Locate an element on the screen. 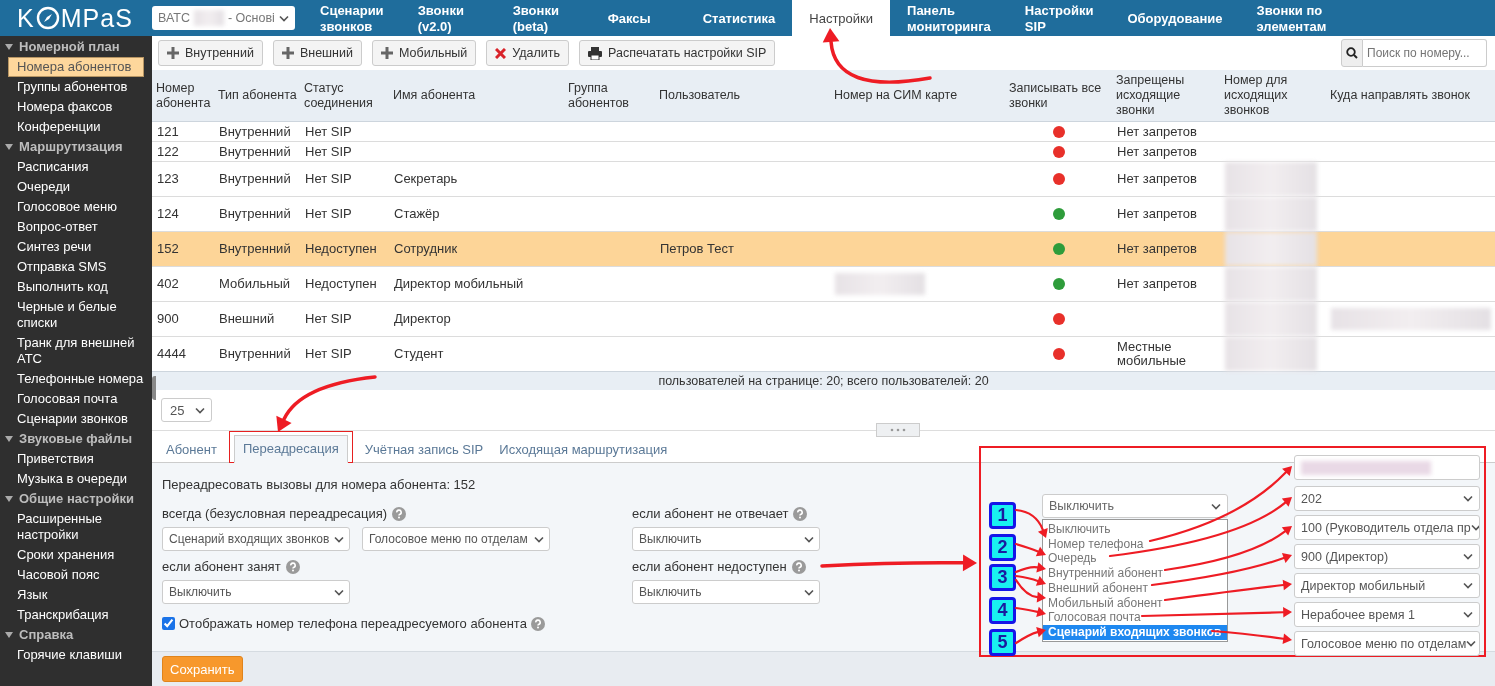  sidebar-item: Музыка в очереди is located at coordinates (76, 479).